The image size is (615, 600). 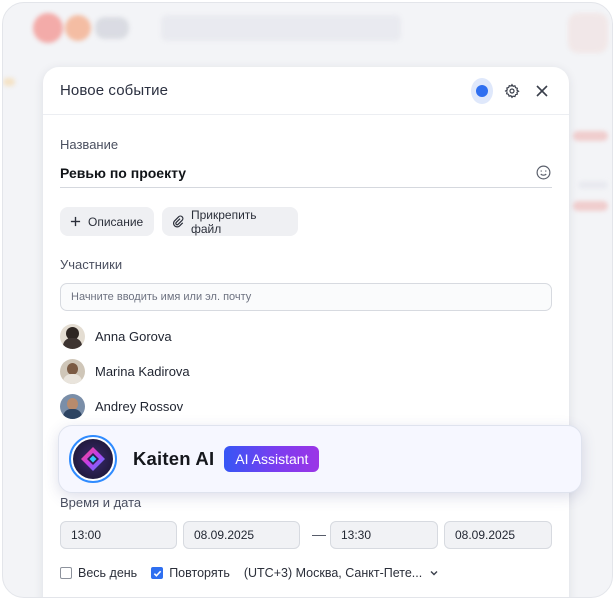 I want to click on start-date-input: 08.09.2025, so click(x=241, y=535).